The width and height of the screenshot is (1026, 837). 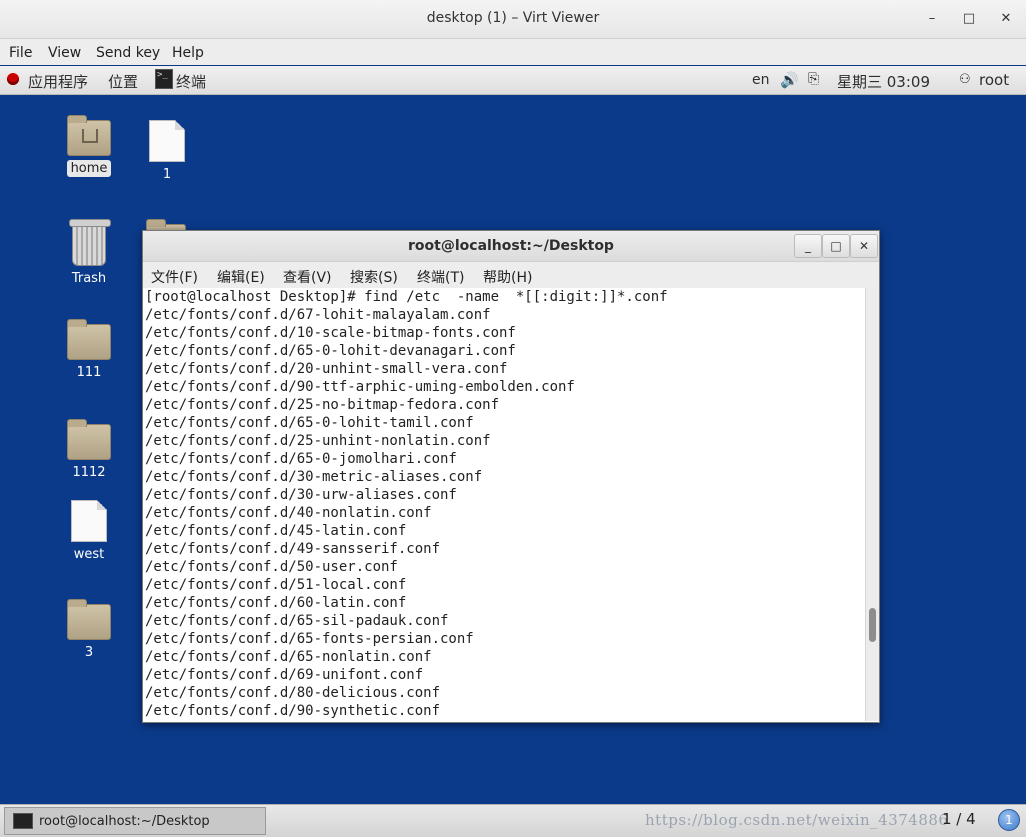 I want to click on redhat-icon, so click(x=13, y=79).